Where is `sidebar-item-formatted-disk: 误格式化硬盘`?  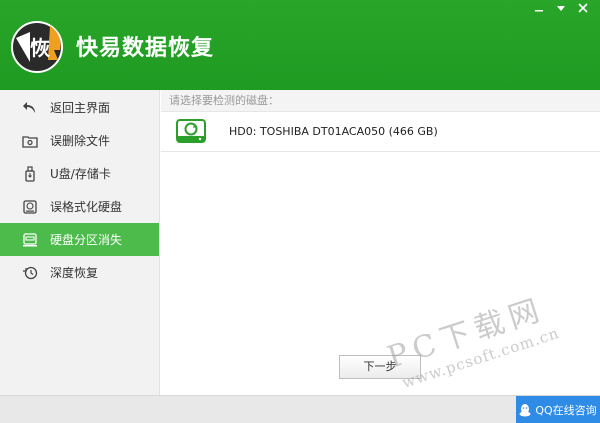 sidebar-item-formatted-disk: 误格式化硬盘 is located at coordinates (79, 206).